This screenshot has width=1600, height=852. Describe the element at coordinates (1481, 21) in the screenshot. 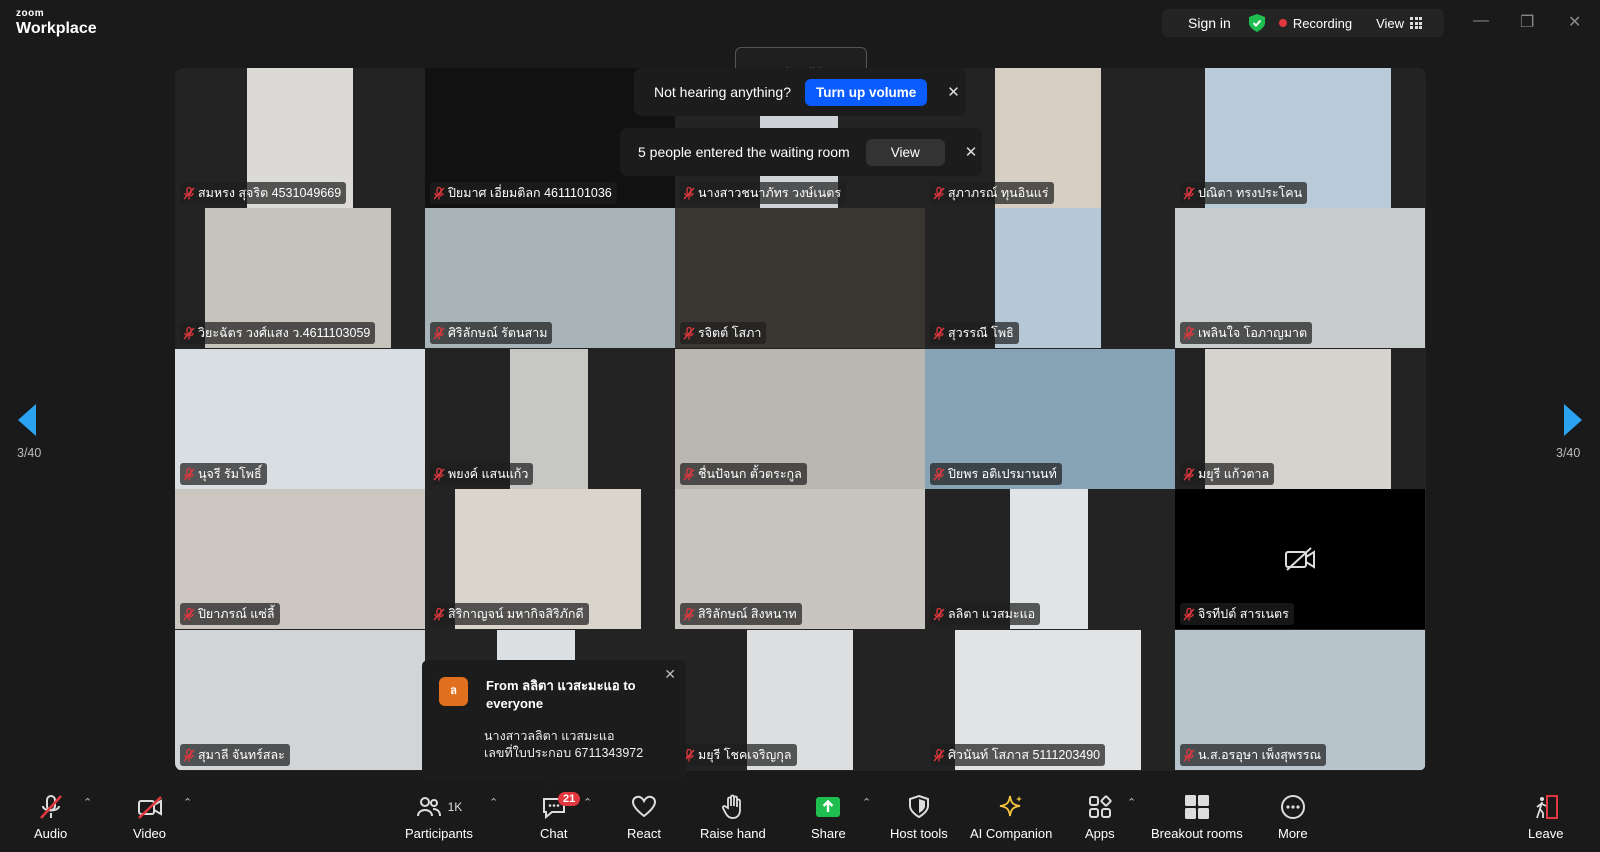

I see `minimize-icon: —` at that location.